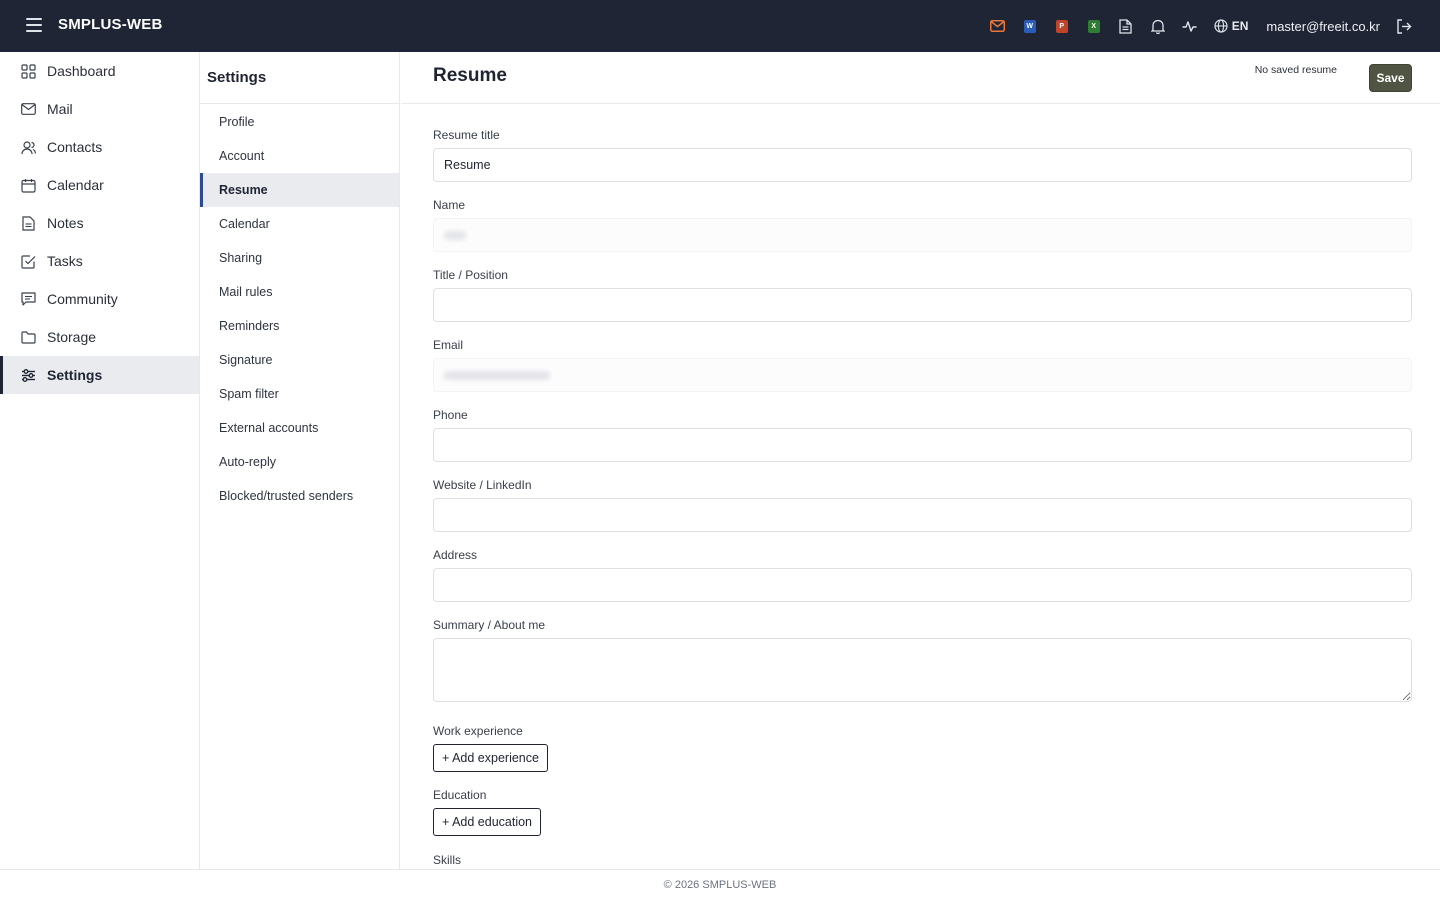 This screenshot has width=1440, height=900. I want to click on powerpoint-badge: P, so click(1061, 26).